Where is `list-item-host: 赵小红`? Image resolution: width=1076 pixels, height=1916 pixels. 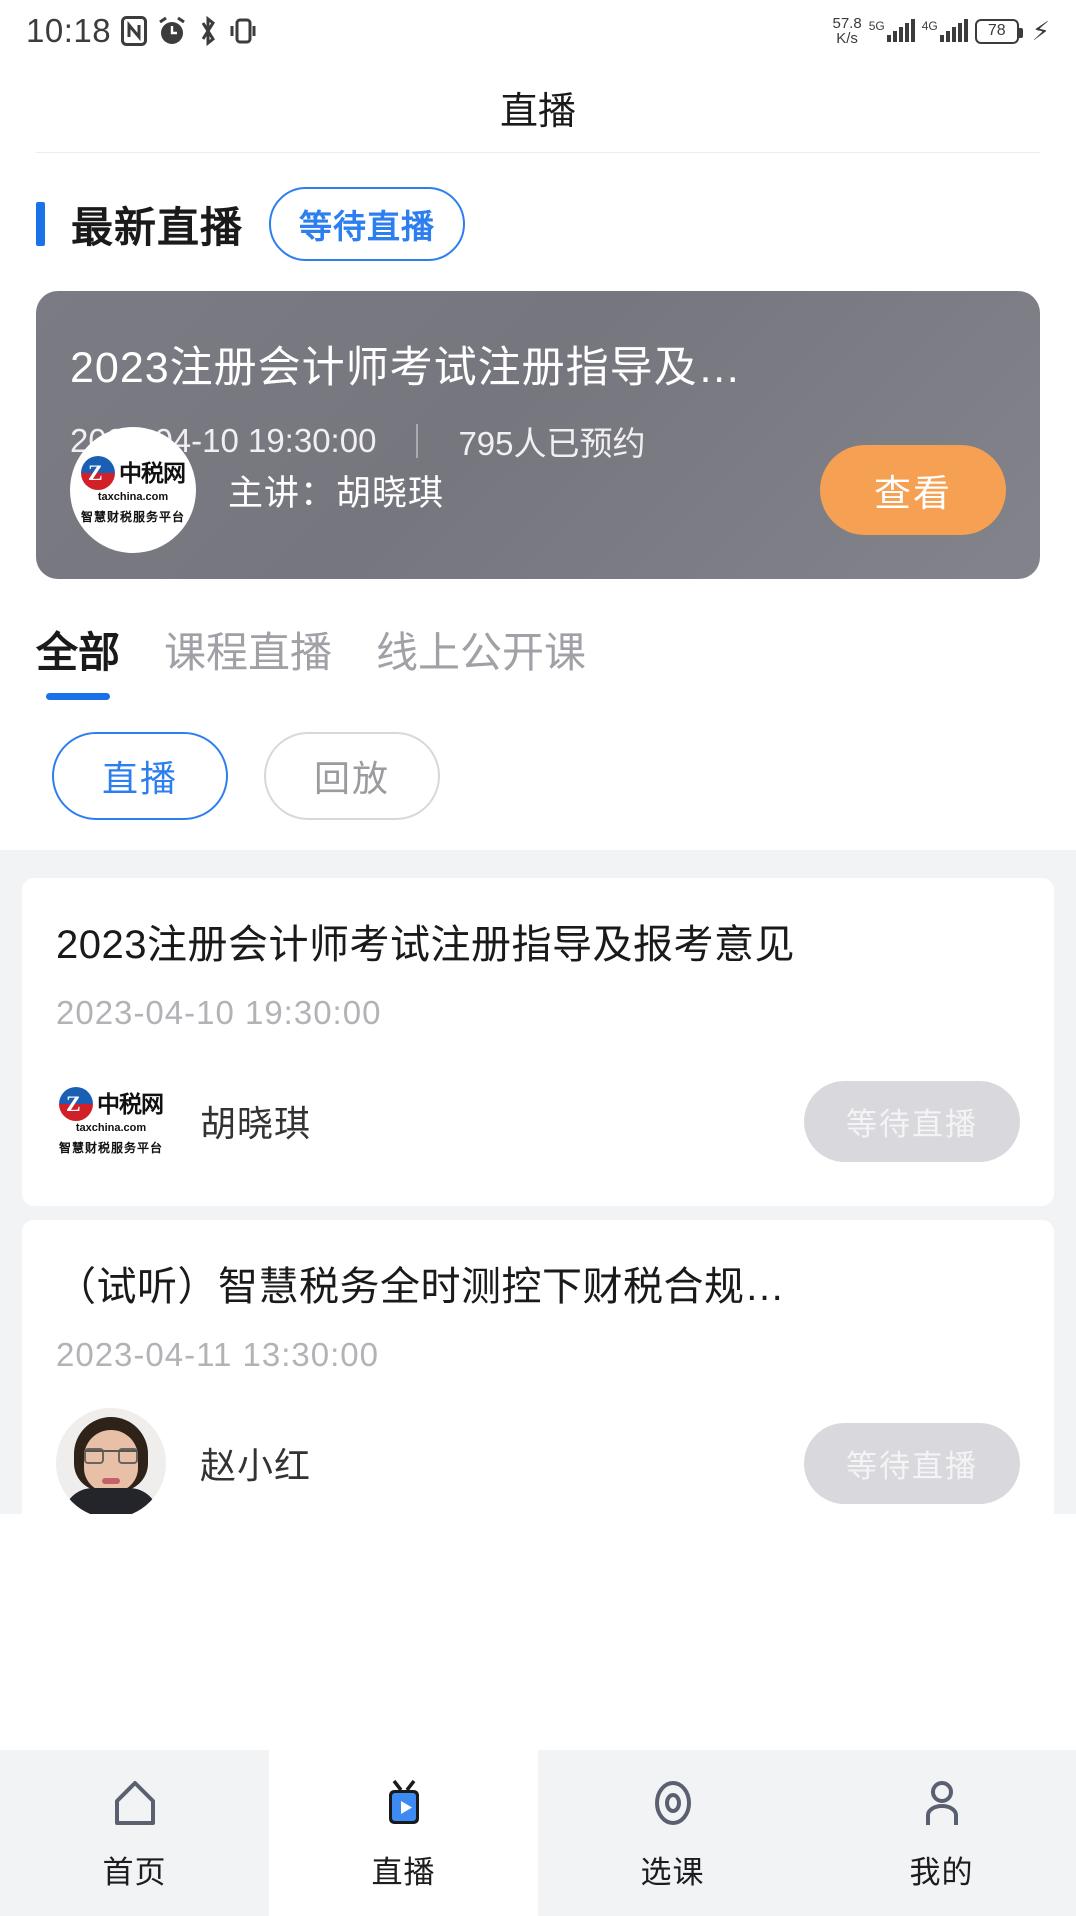
list-item-host: 赵小红 is located at coordinates (256, 1465).